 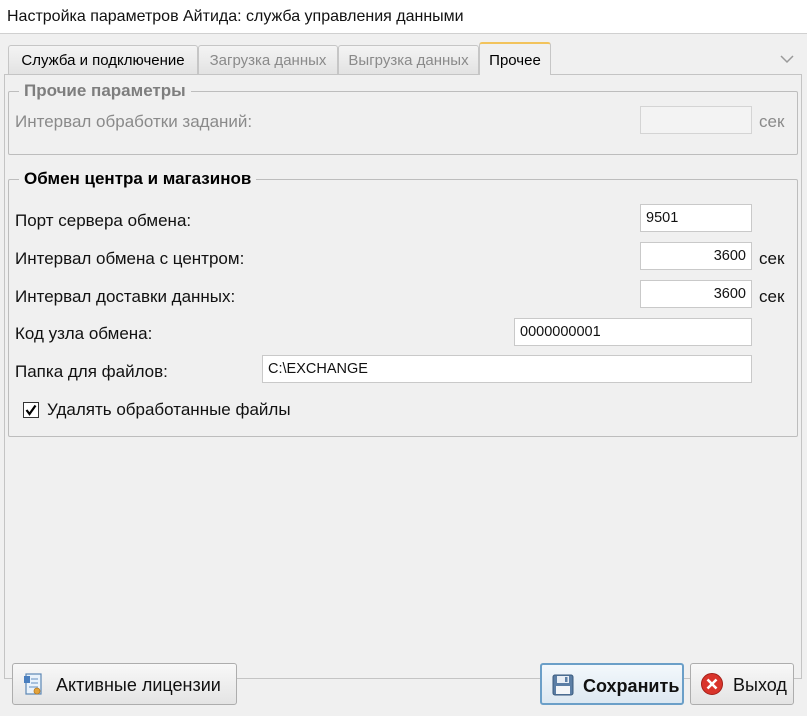 What do you see at coordinates (787, 59) in the screenshot?
I see `chevron-down-icon` at bounding box center [787, 59].